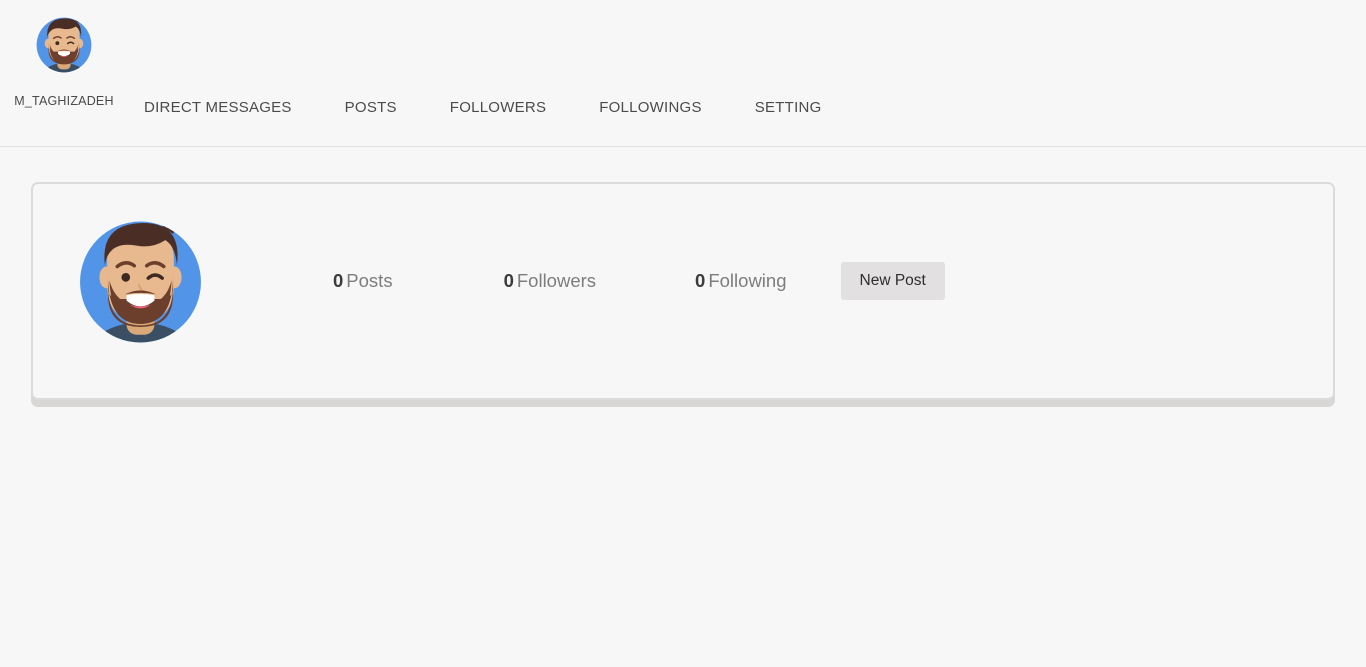  I want to click on nav-posts: POSTS, so click(371, 107).